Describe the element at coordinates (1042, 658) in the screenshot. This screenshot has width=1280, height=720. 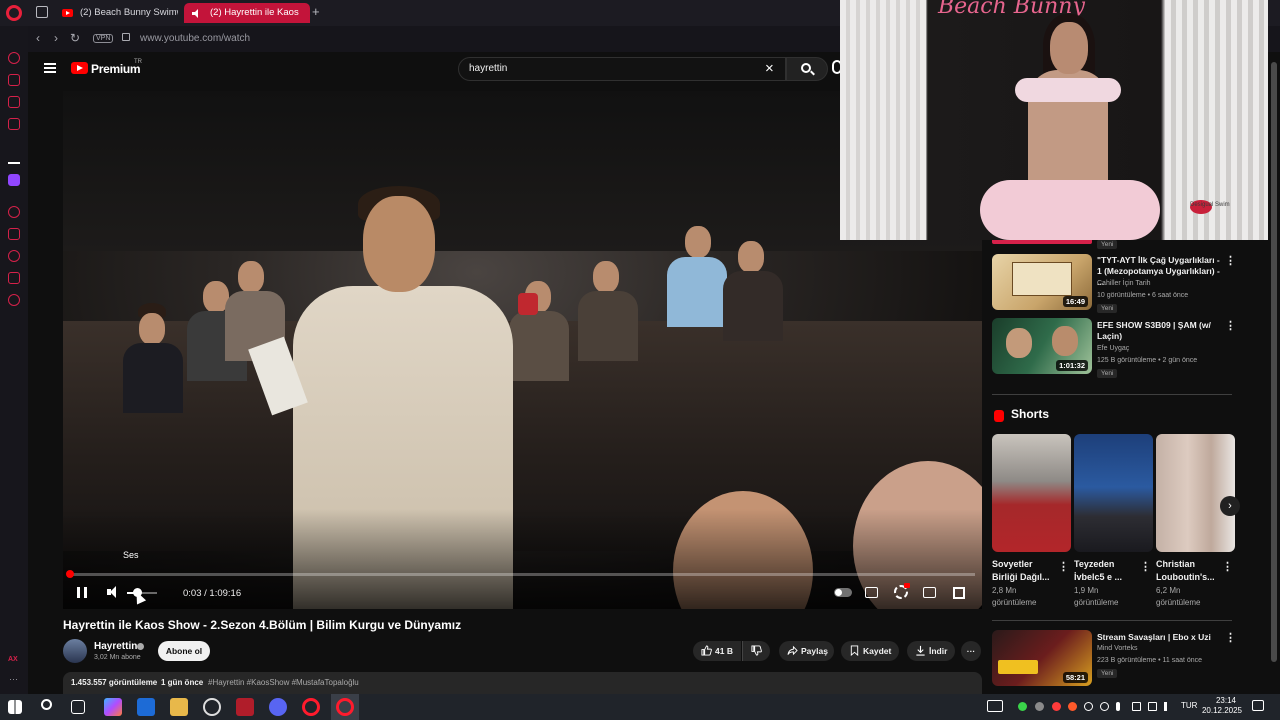
I see `video-thumbnail: 58:21` at that location.